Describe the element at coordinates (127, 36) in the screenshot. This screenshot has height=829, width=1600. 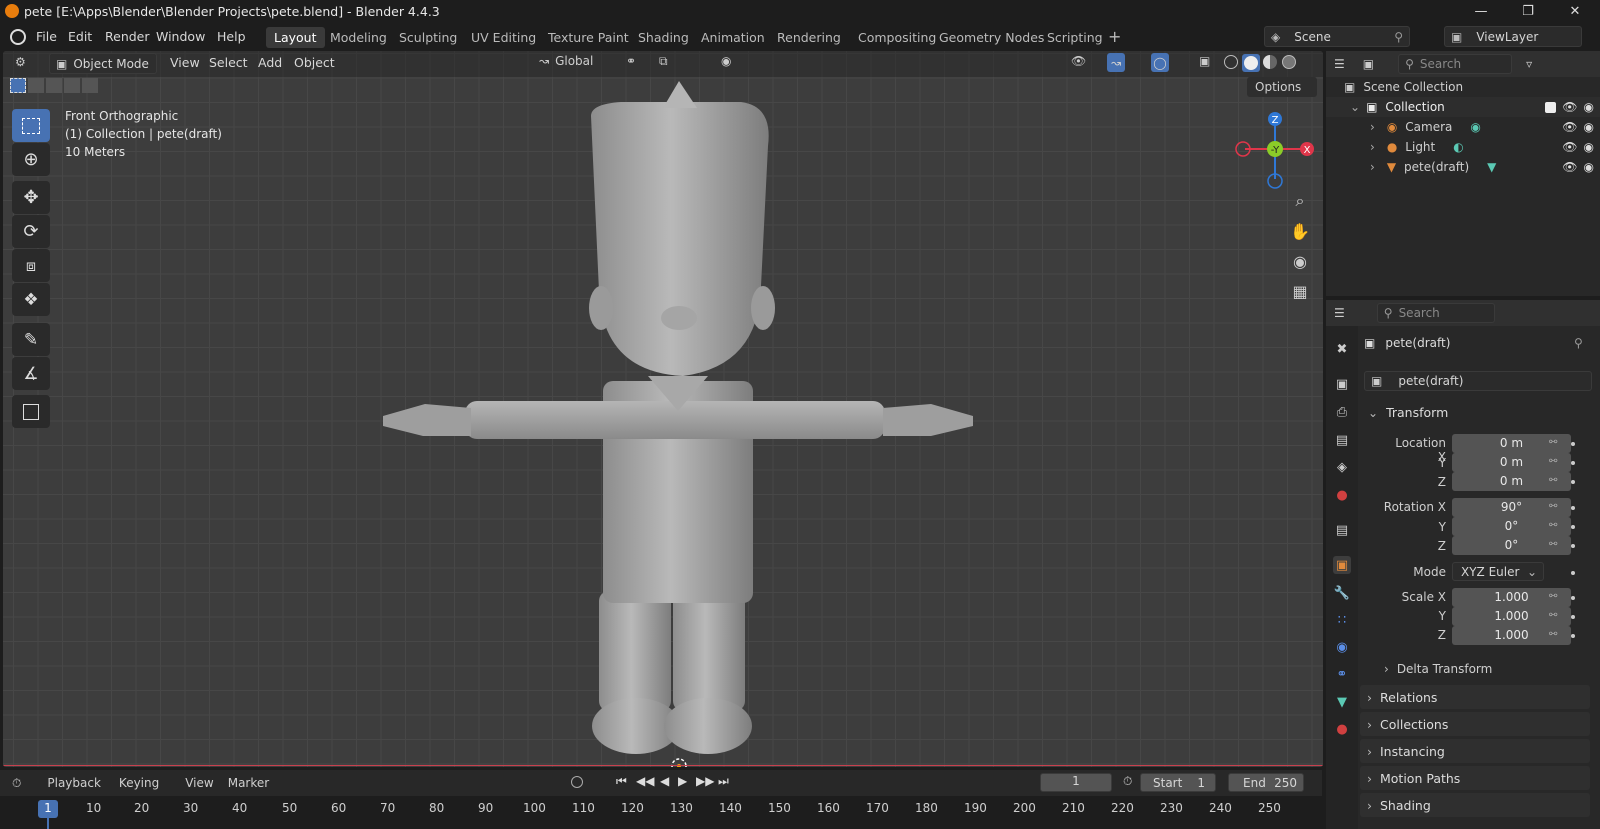
I see `menu-render: Render` at that location.